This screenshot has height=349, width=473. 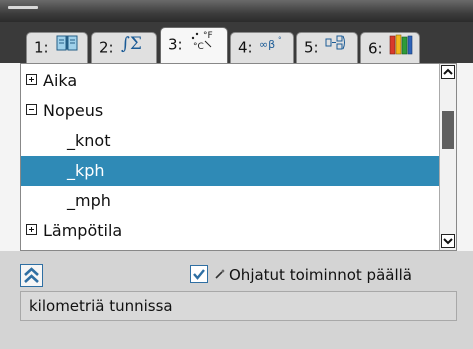 I want to click on checkmark-icon, so click(x=199, y=274).